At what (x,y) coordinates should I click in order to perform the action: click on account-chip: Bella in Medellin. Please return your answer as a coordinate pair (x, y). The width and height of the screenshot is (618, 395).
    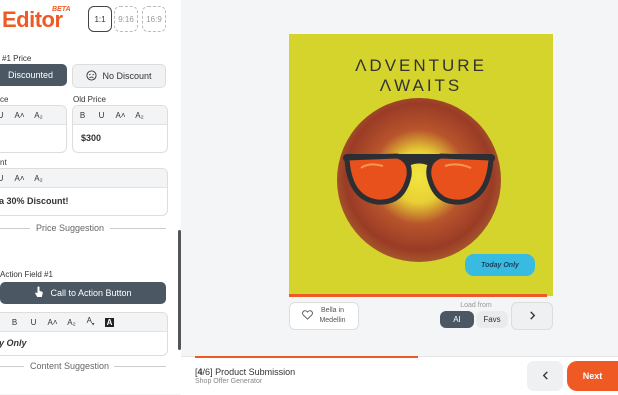
    Looking at the image, I should click on (324, 316).